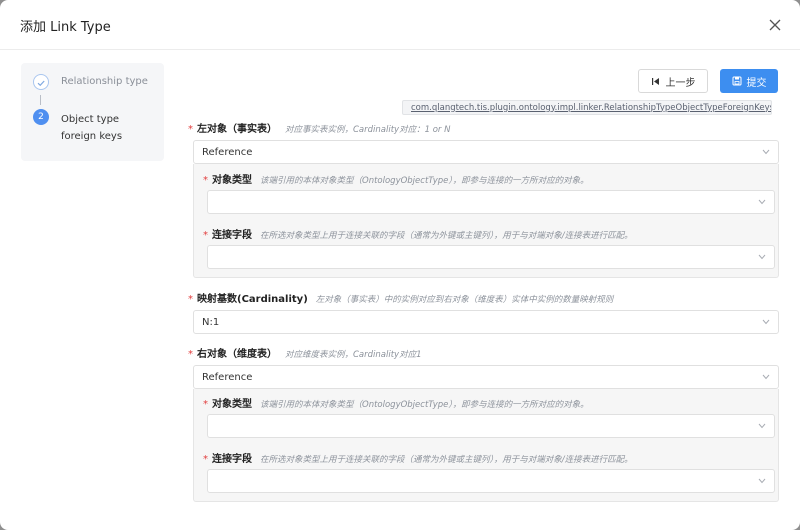  I want to click on step-2-label: Object type foreign keys, so click(92, 128).